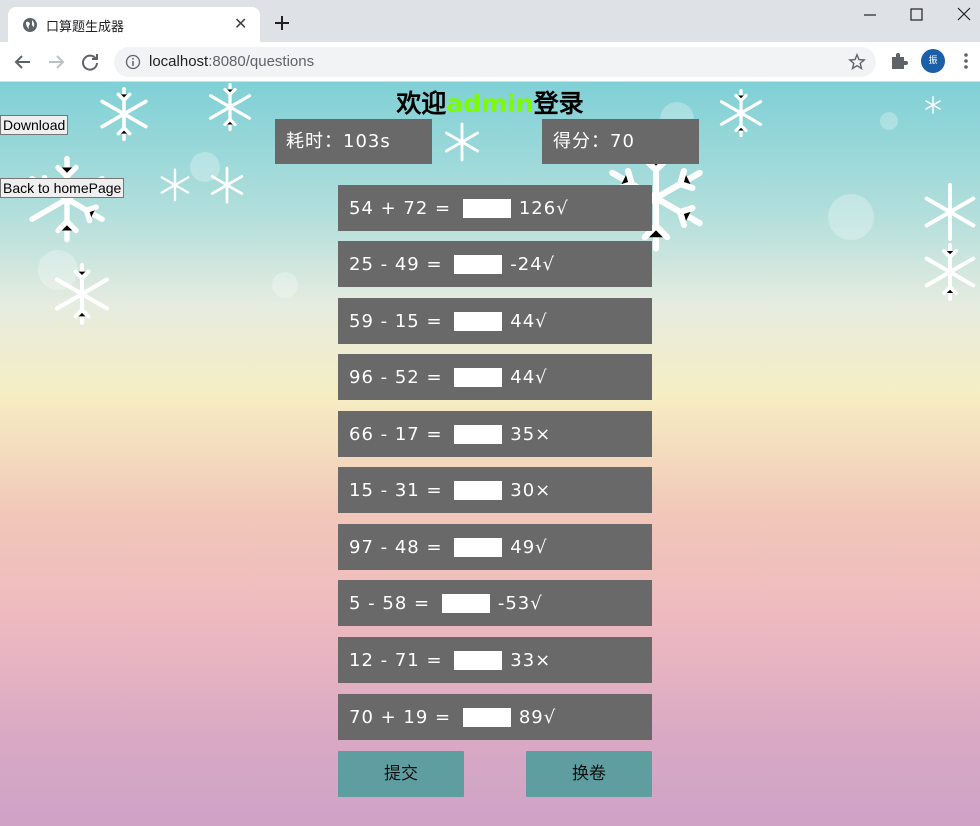 The height and width of the screenshot is (826, 980). I want to click on question-expression: 5 - 58 =, so click(393, 603).